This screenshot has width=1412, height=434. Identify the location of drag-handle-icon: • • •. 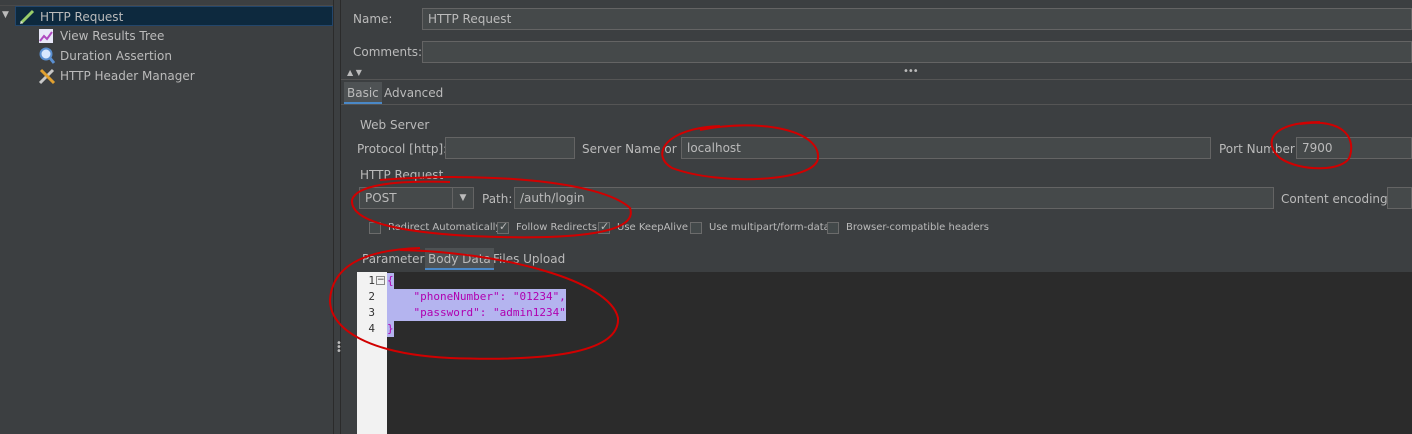
(339, 348).